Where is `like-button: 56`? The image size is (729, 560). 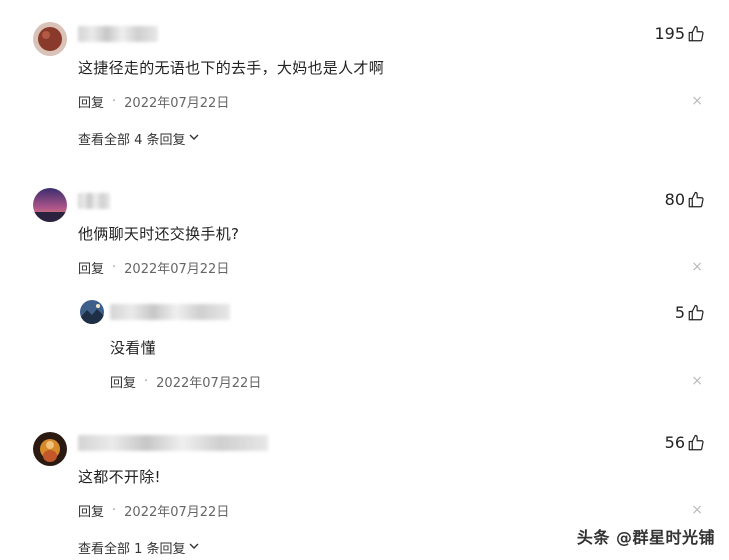
like-button: 56 is located at coordinates (685, 442).